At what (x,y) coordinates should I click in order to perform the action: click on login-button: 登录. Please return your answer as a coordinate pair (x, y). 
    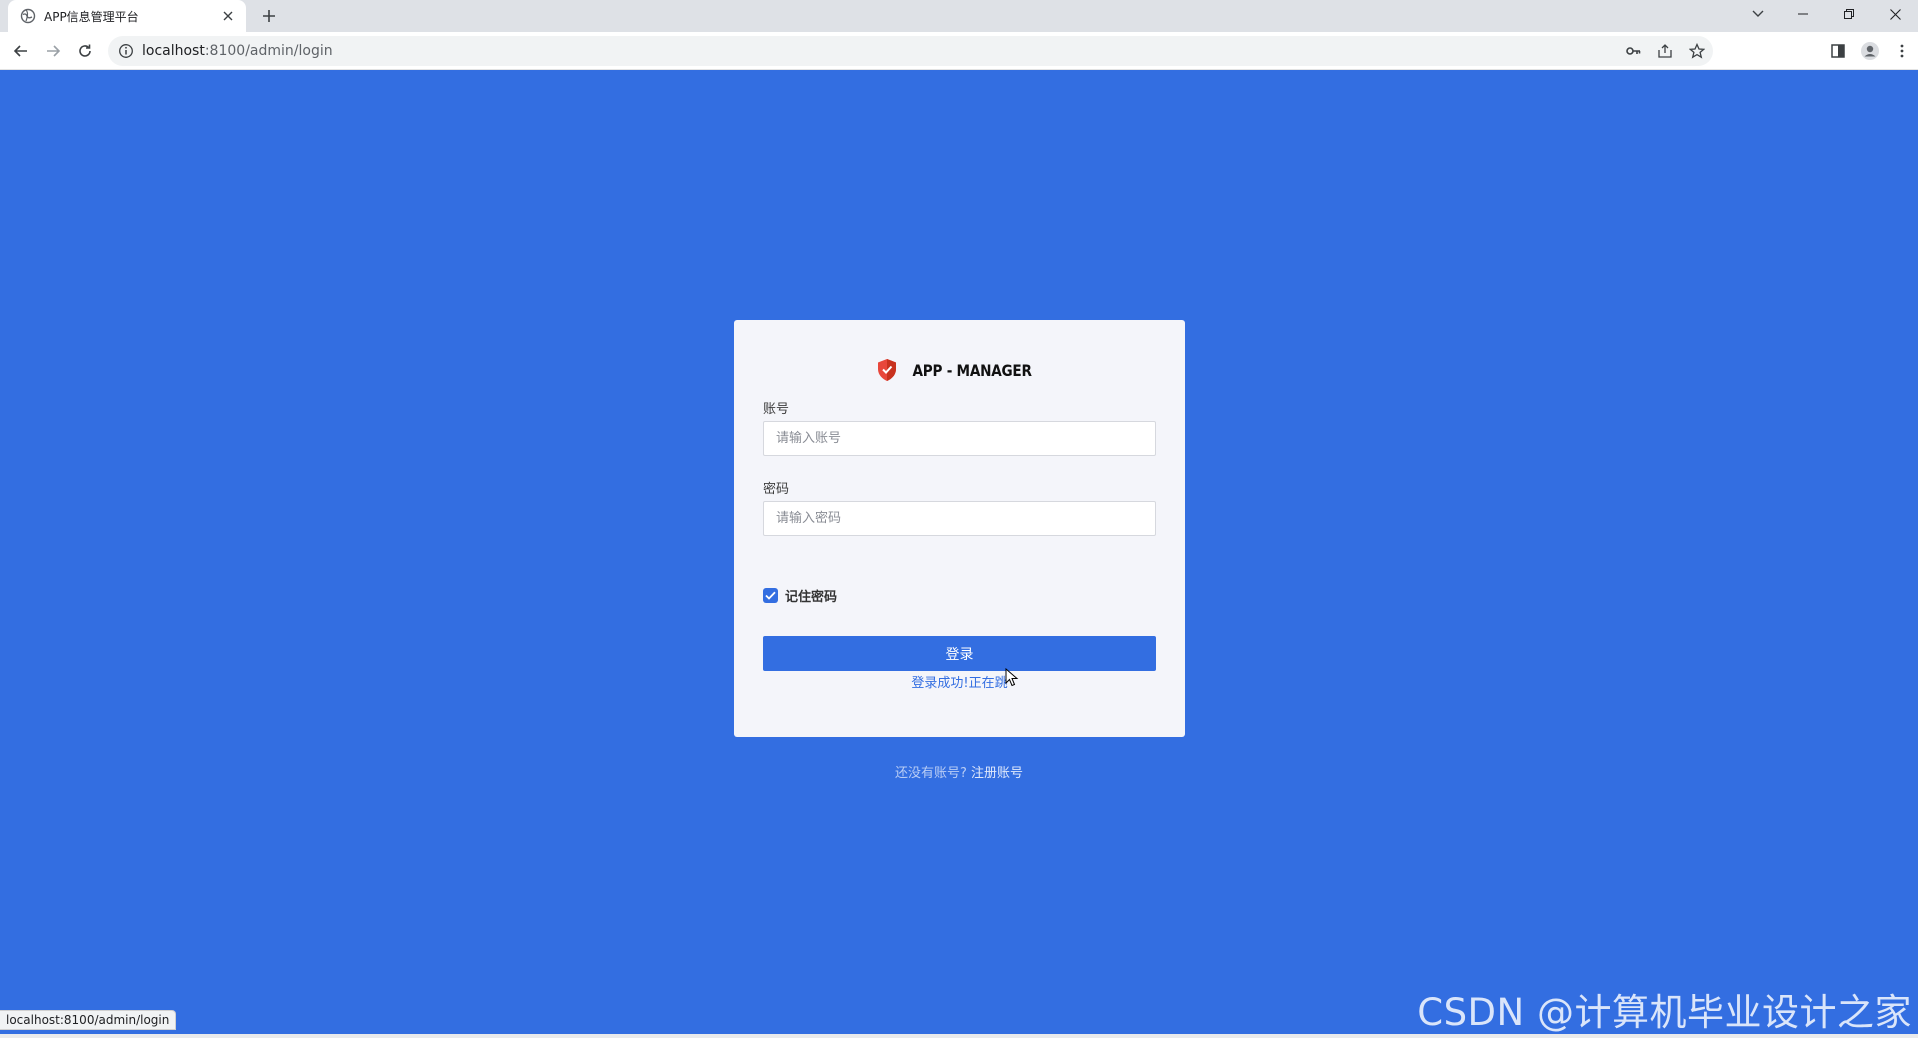
    Looking at the image, I should click on (959, 653).